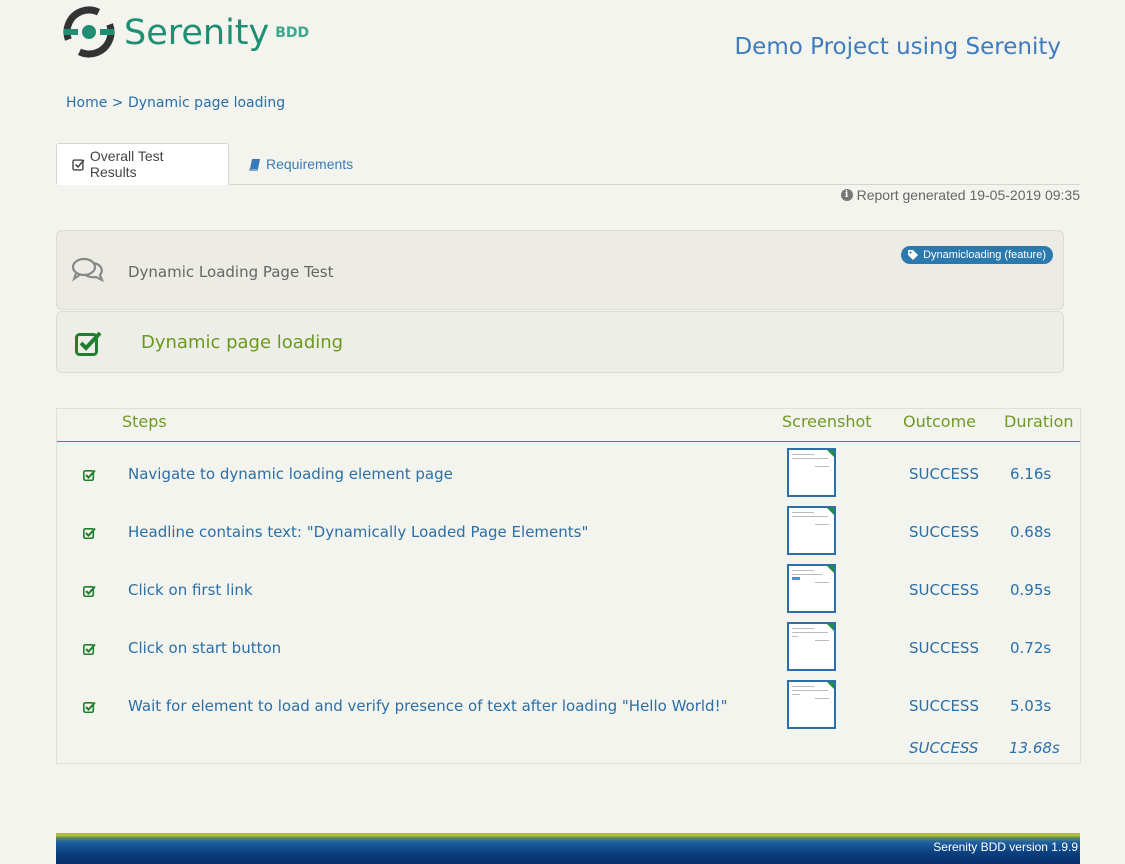 Image resolution: width=1125 pixels, height=864 pixels. I want to click on step-duration: 6.16s, so click(1031, 474).